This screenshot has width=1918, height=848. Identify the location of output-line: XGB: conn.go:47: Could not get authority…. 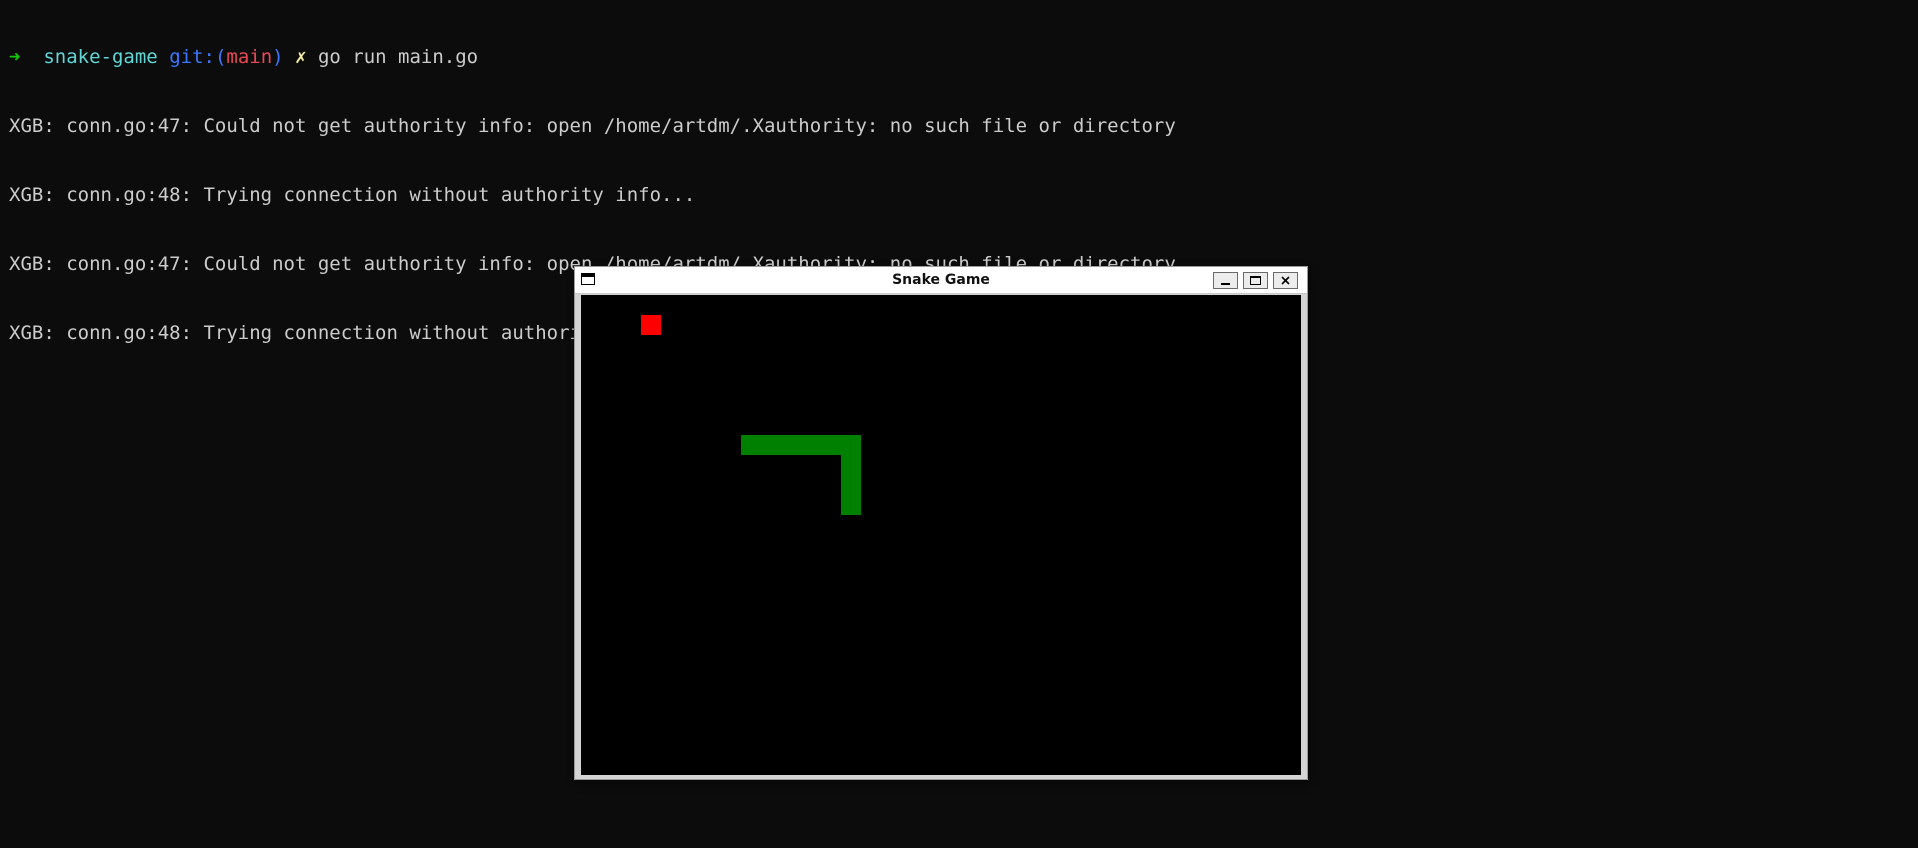
(592, 126).